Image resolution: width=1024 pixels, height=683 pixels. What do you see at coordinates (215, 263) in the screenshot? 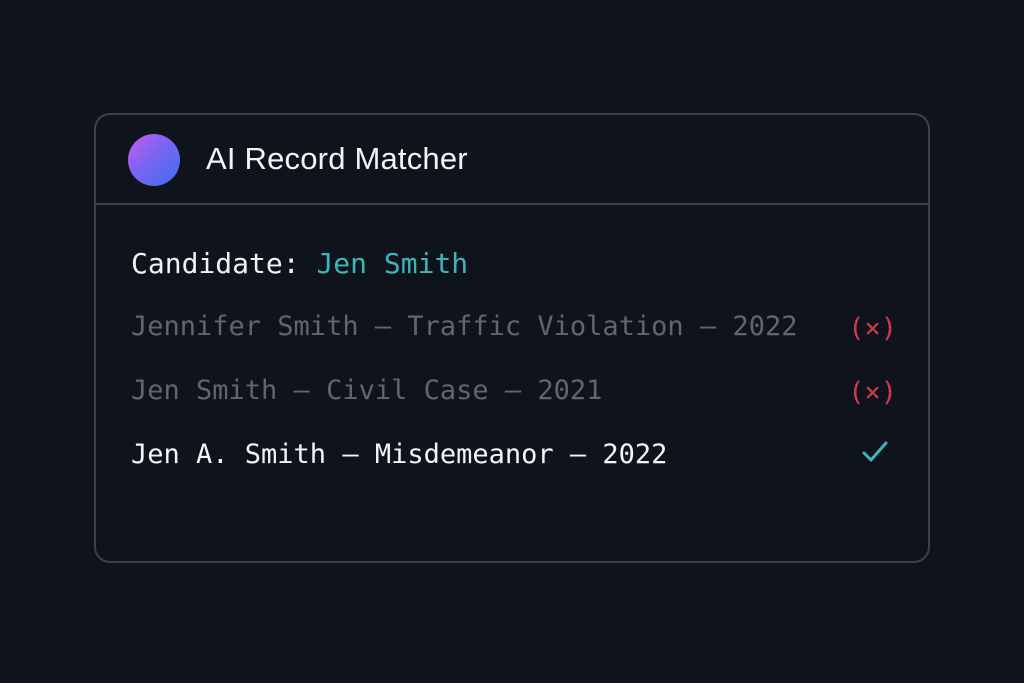
I see `candidate-label: Candidate:` at bounding box center [215, 263].